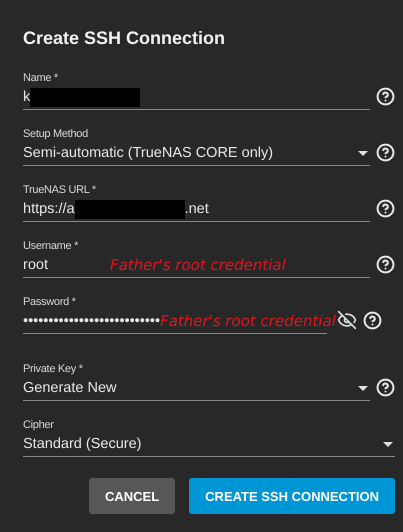 This screenshot has width=403, height=532. What do you see at coordinates (196, 97) in the screenshot?
I see `input-field: k` at bounding box center [196, 97].